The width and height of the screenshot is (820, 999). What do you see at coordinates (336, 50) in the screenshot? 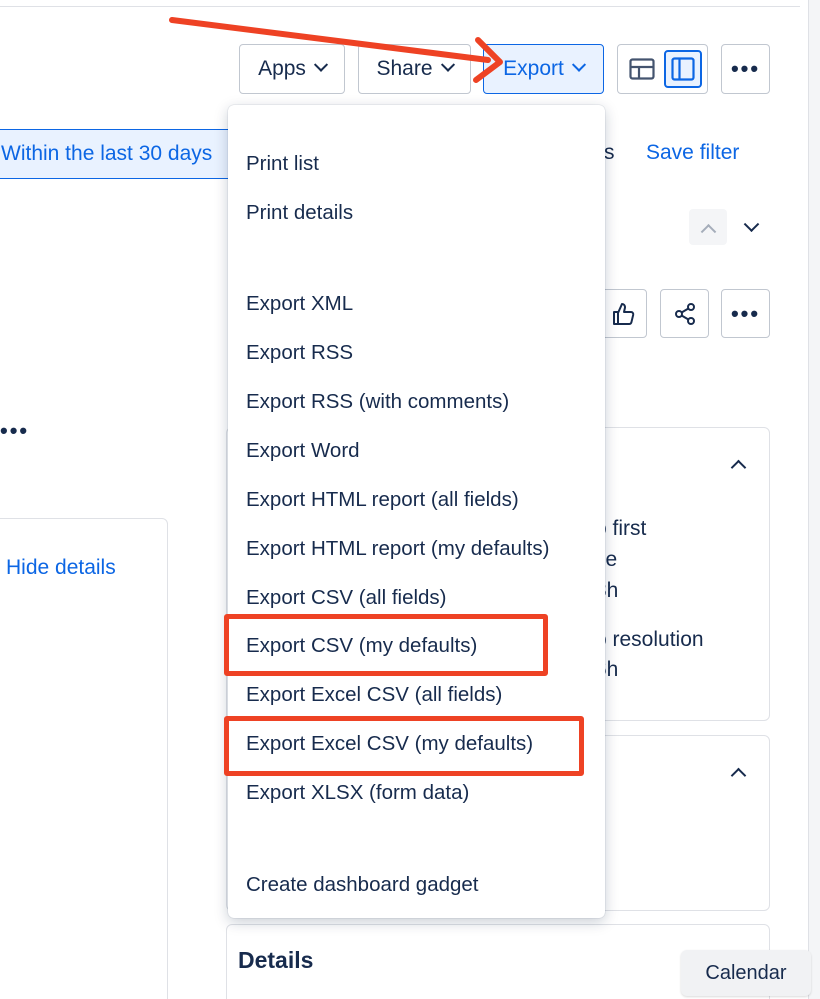
I see `arrow-annotation` at bounding box center [336, 50].